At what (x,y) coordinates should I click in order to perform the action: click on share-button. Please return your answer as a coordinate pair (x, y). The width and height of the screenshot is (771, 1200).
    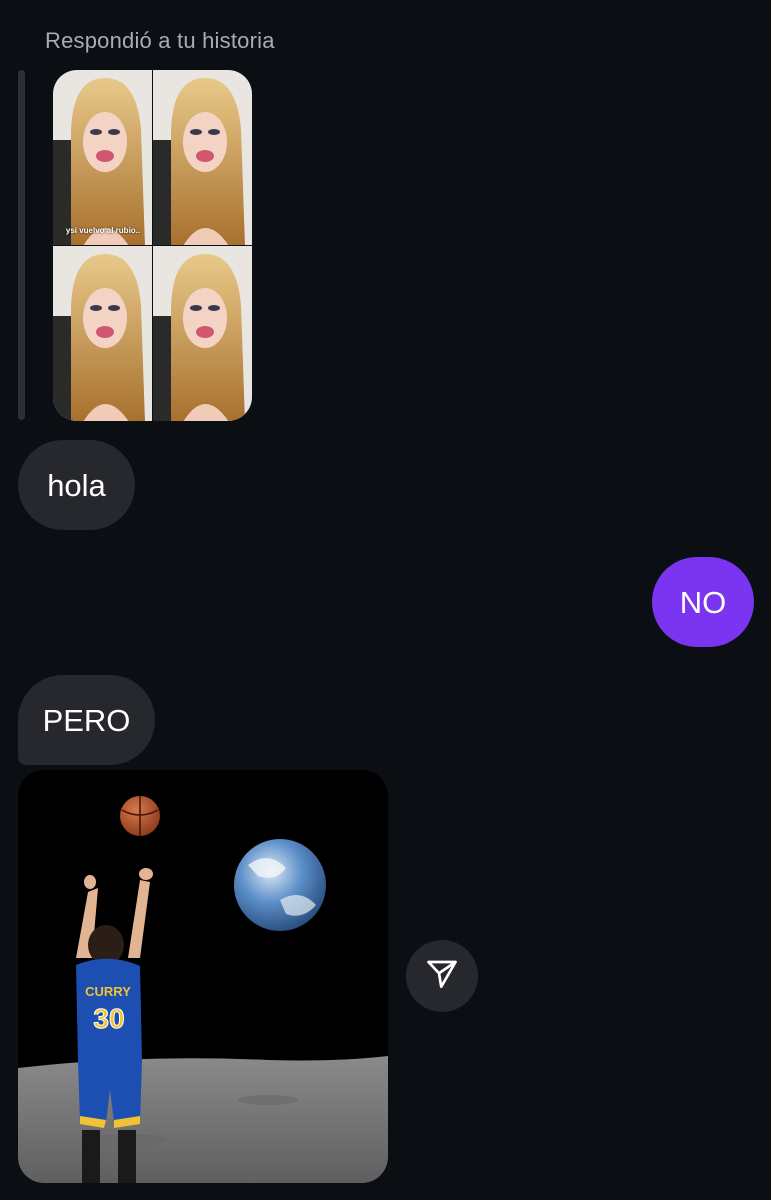
    Looking at the image, I should click on (442, 976).